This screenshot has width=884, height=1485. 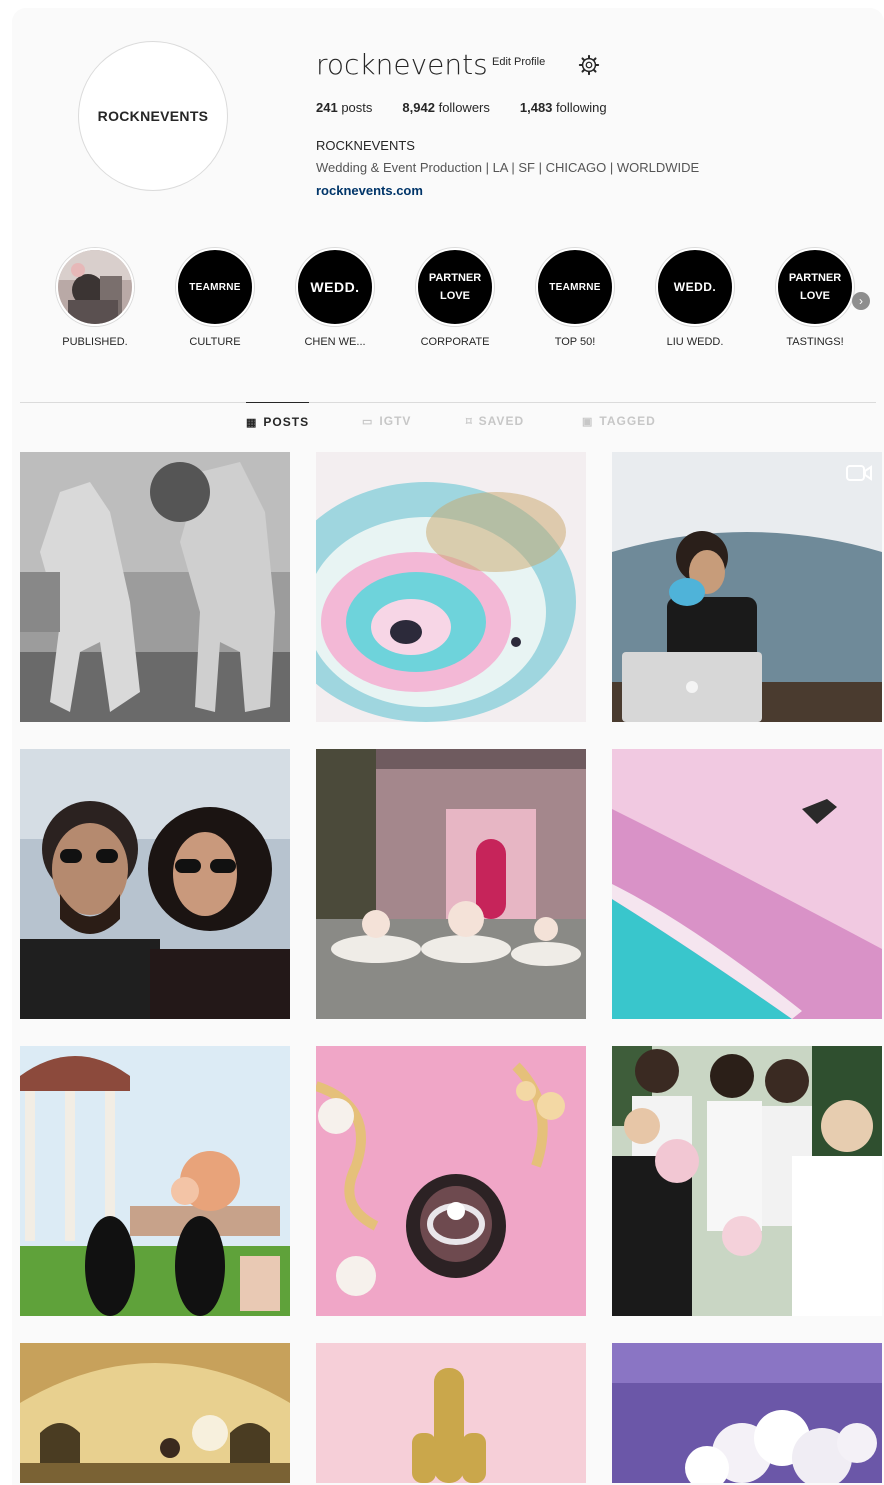 I want to click on tab-saved: ⌑ SAVED, so click(x=495, y=421).